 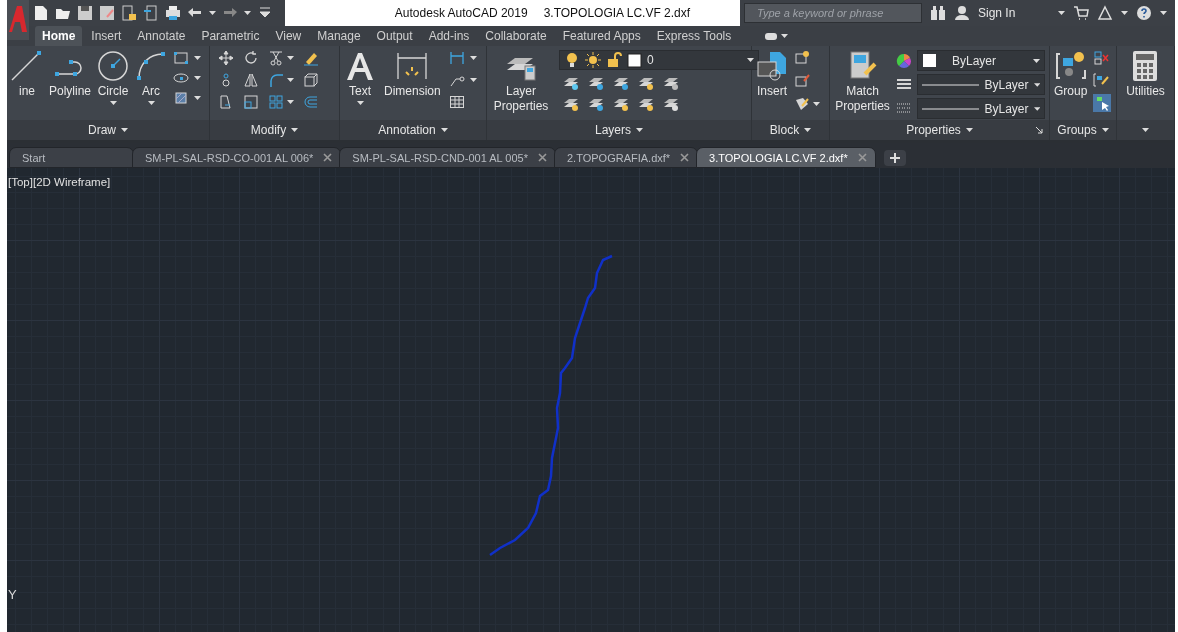 I want to click on ribbon-tab: Add-ins, so click(x=449, y=36).